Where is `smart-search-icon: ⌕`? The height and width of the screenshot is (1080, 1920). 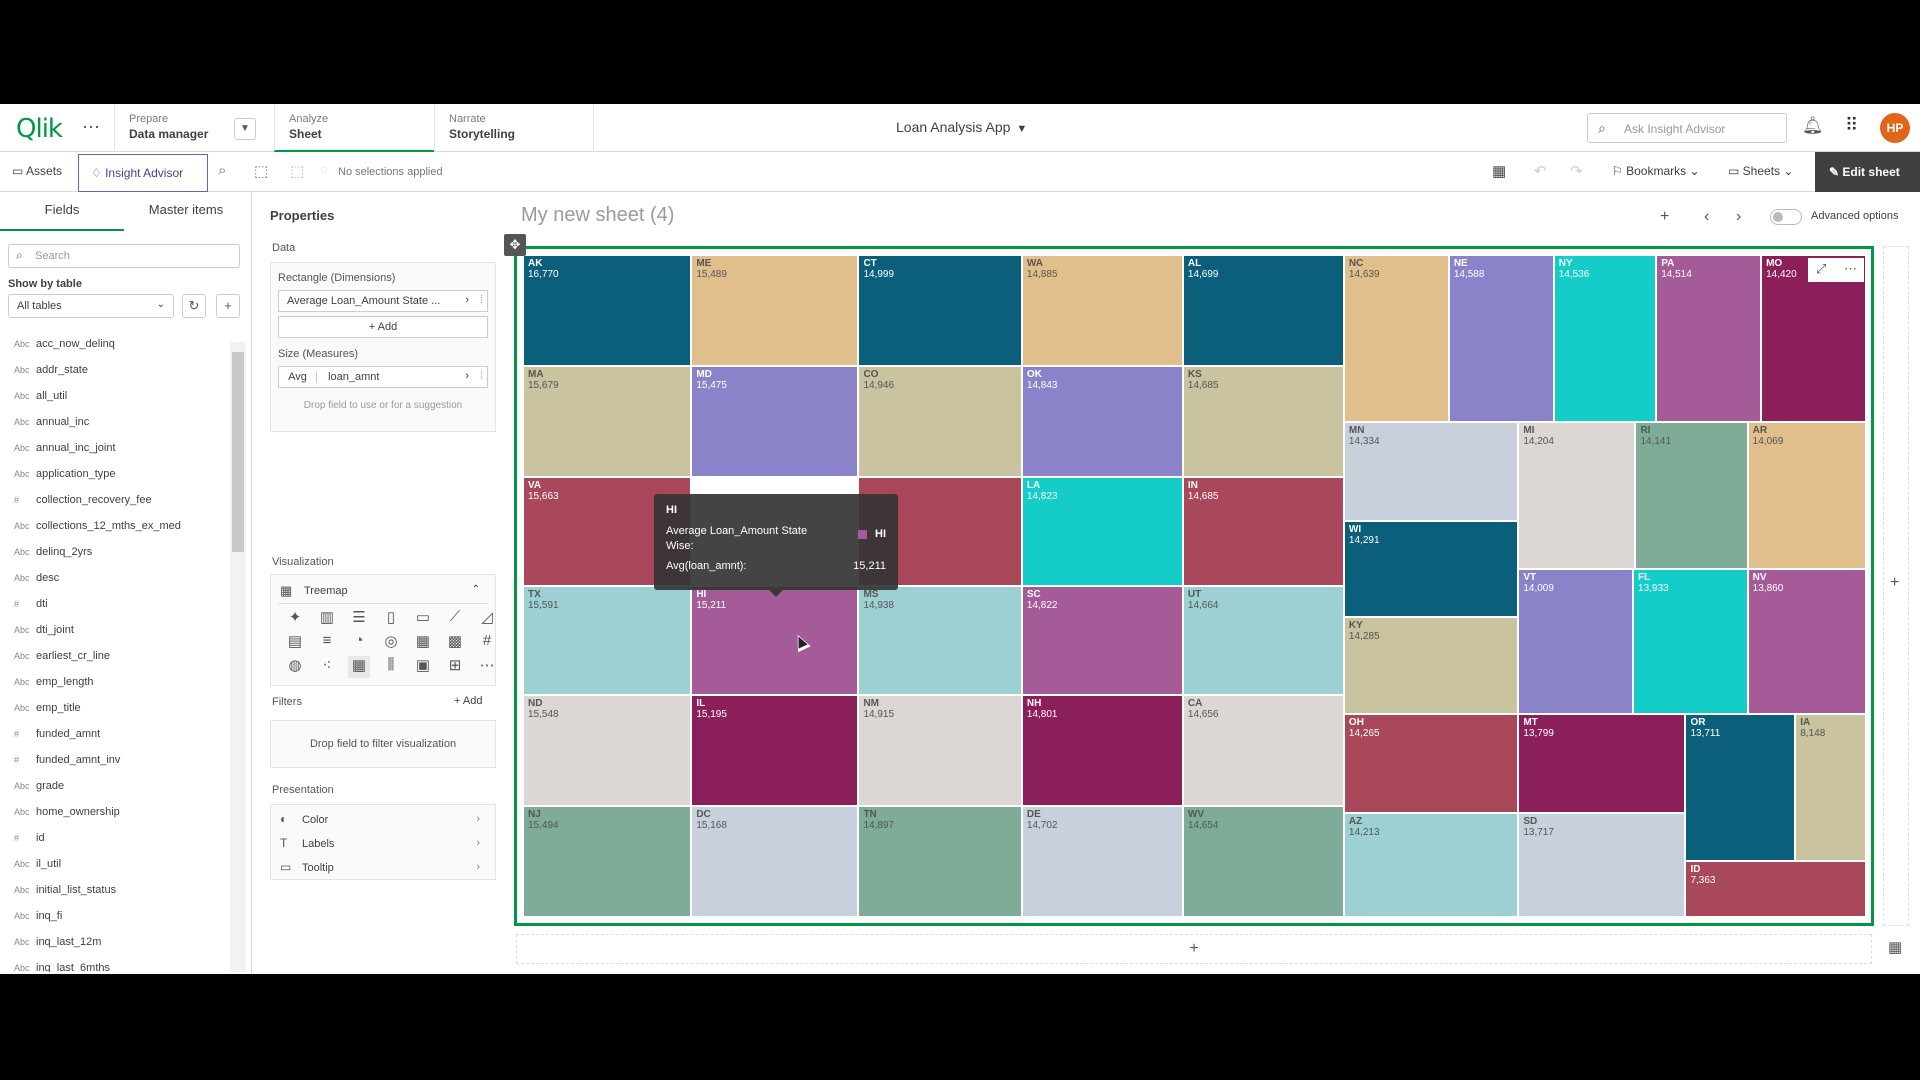 smart-search-icon: ⌕ is located at coordinates (222, 170).